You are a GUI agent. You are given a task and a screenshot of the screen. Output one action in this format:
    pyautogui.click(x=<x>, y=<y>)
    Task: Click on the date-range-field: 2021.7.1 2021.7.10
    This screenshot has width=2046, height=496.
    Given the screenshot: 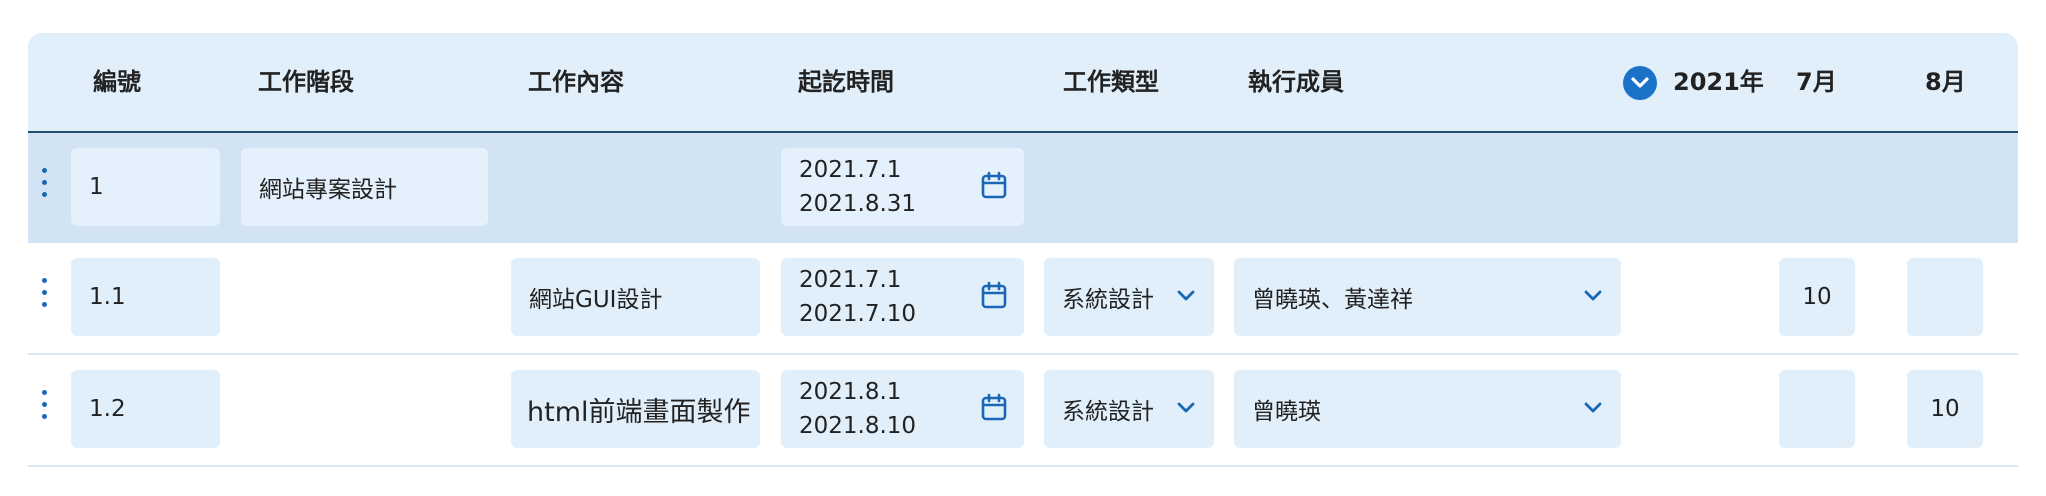 What is the action you would take?
    pyautogui.click(x=902, y=297)
    